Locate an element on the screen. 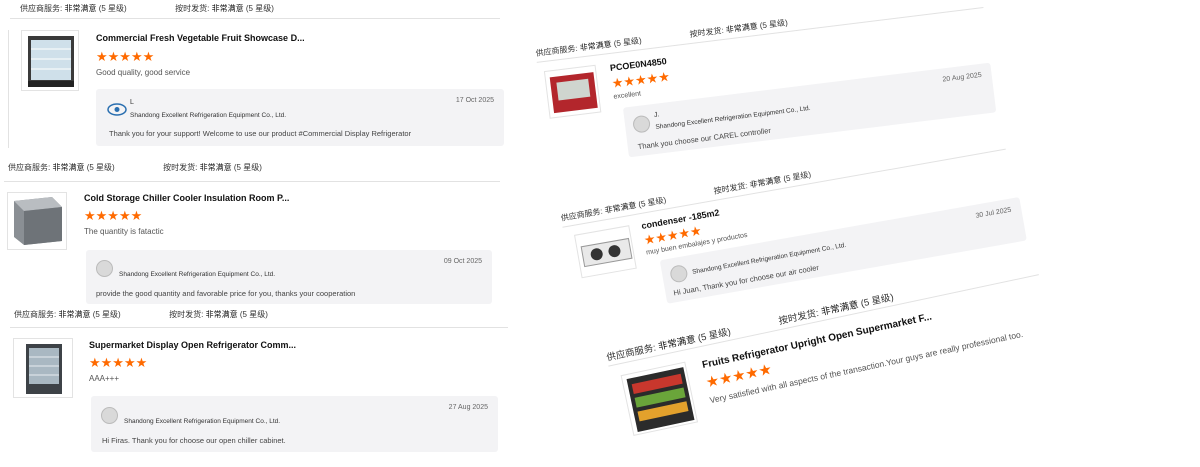 This screenshot has width=1200, height=467. reply-user: L is located at coordinates (132, 102).